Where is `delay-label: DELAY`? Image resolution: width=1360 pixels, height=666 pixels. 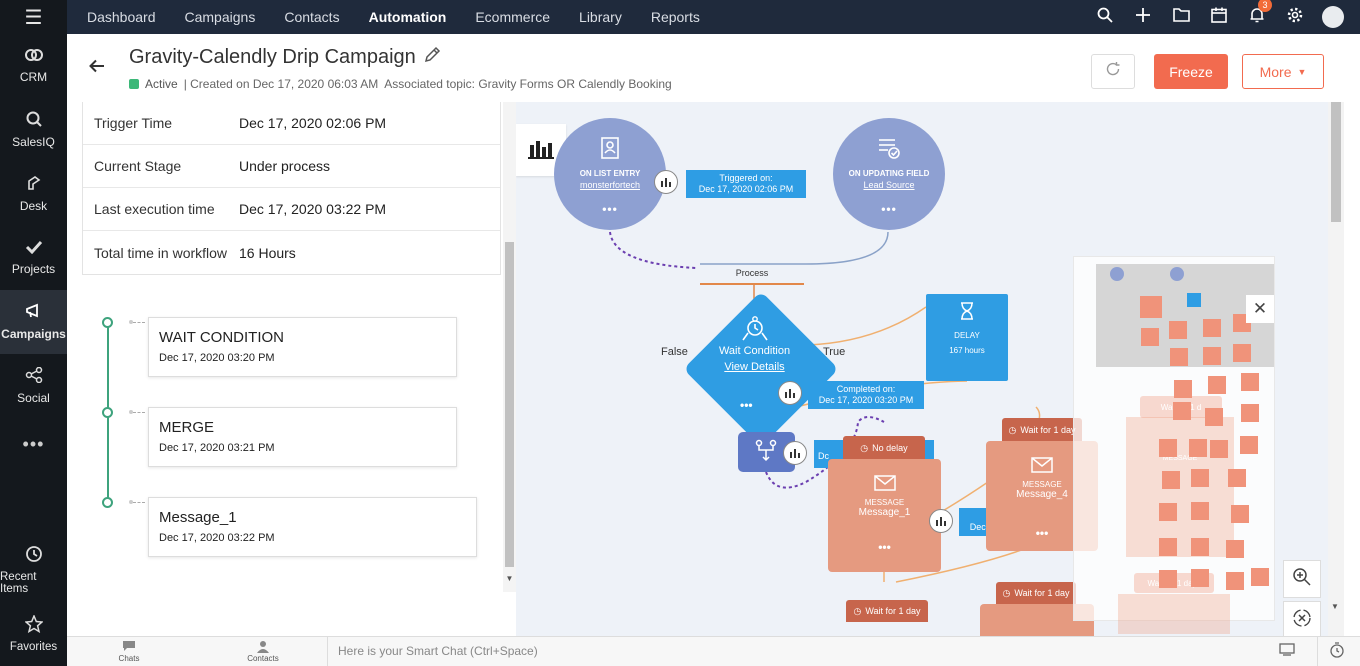
delay-label: DELAY is located at coordinates (967, 335).